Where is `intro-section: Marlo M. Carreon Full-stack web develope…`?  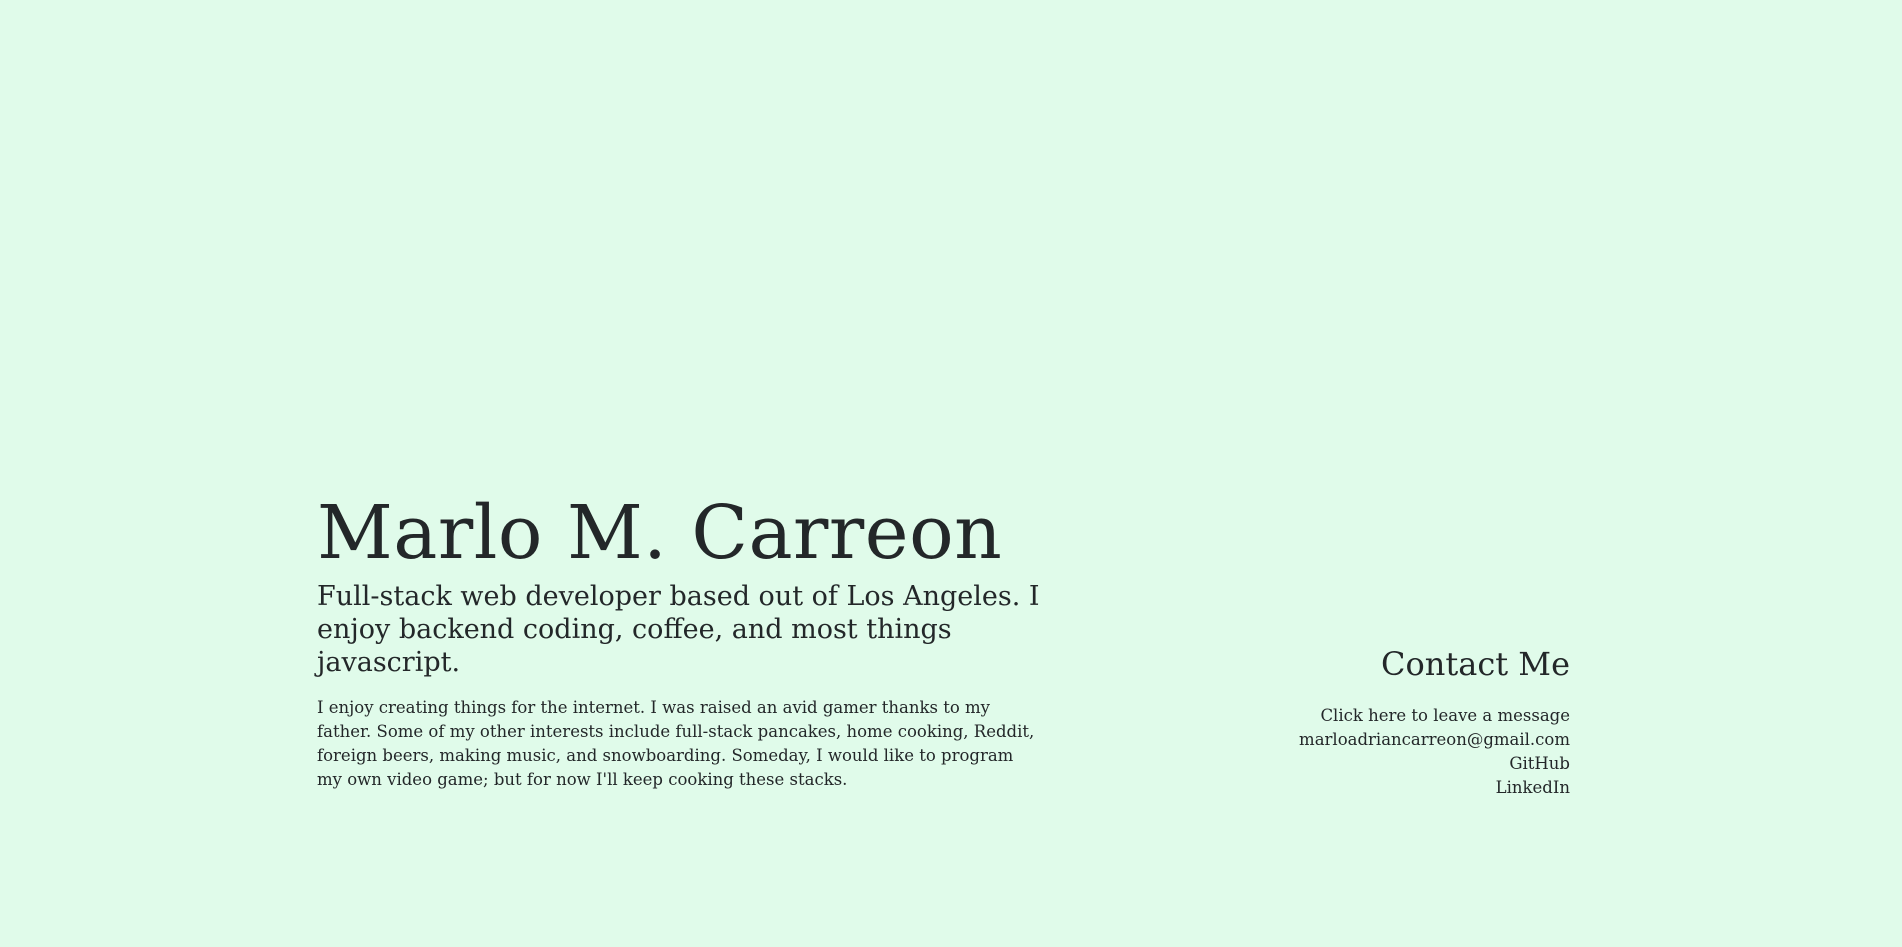 intro-section: Marlo M. Carreon Full-stack web develope… is located at coordinates (682, 640).